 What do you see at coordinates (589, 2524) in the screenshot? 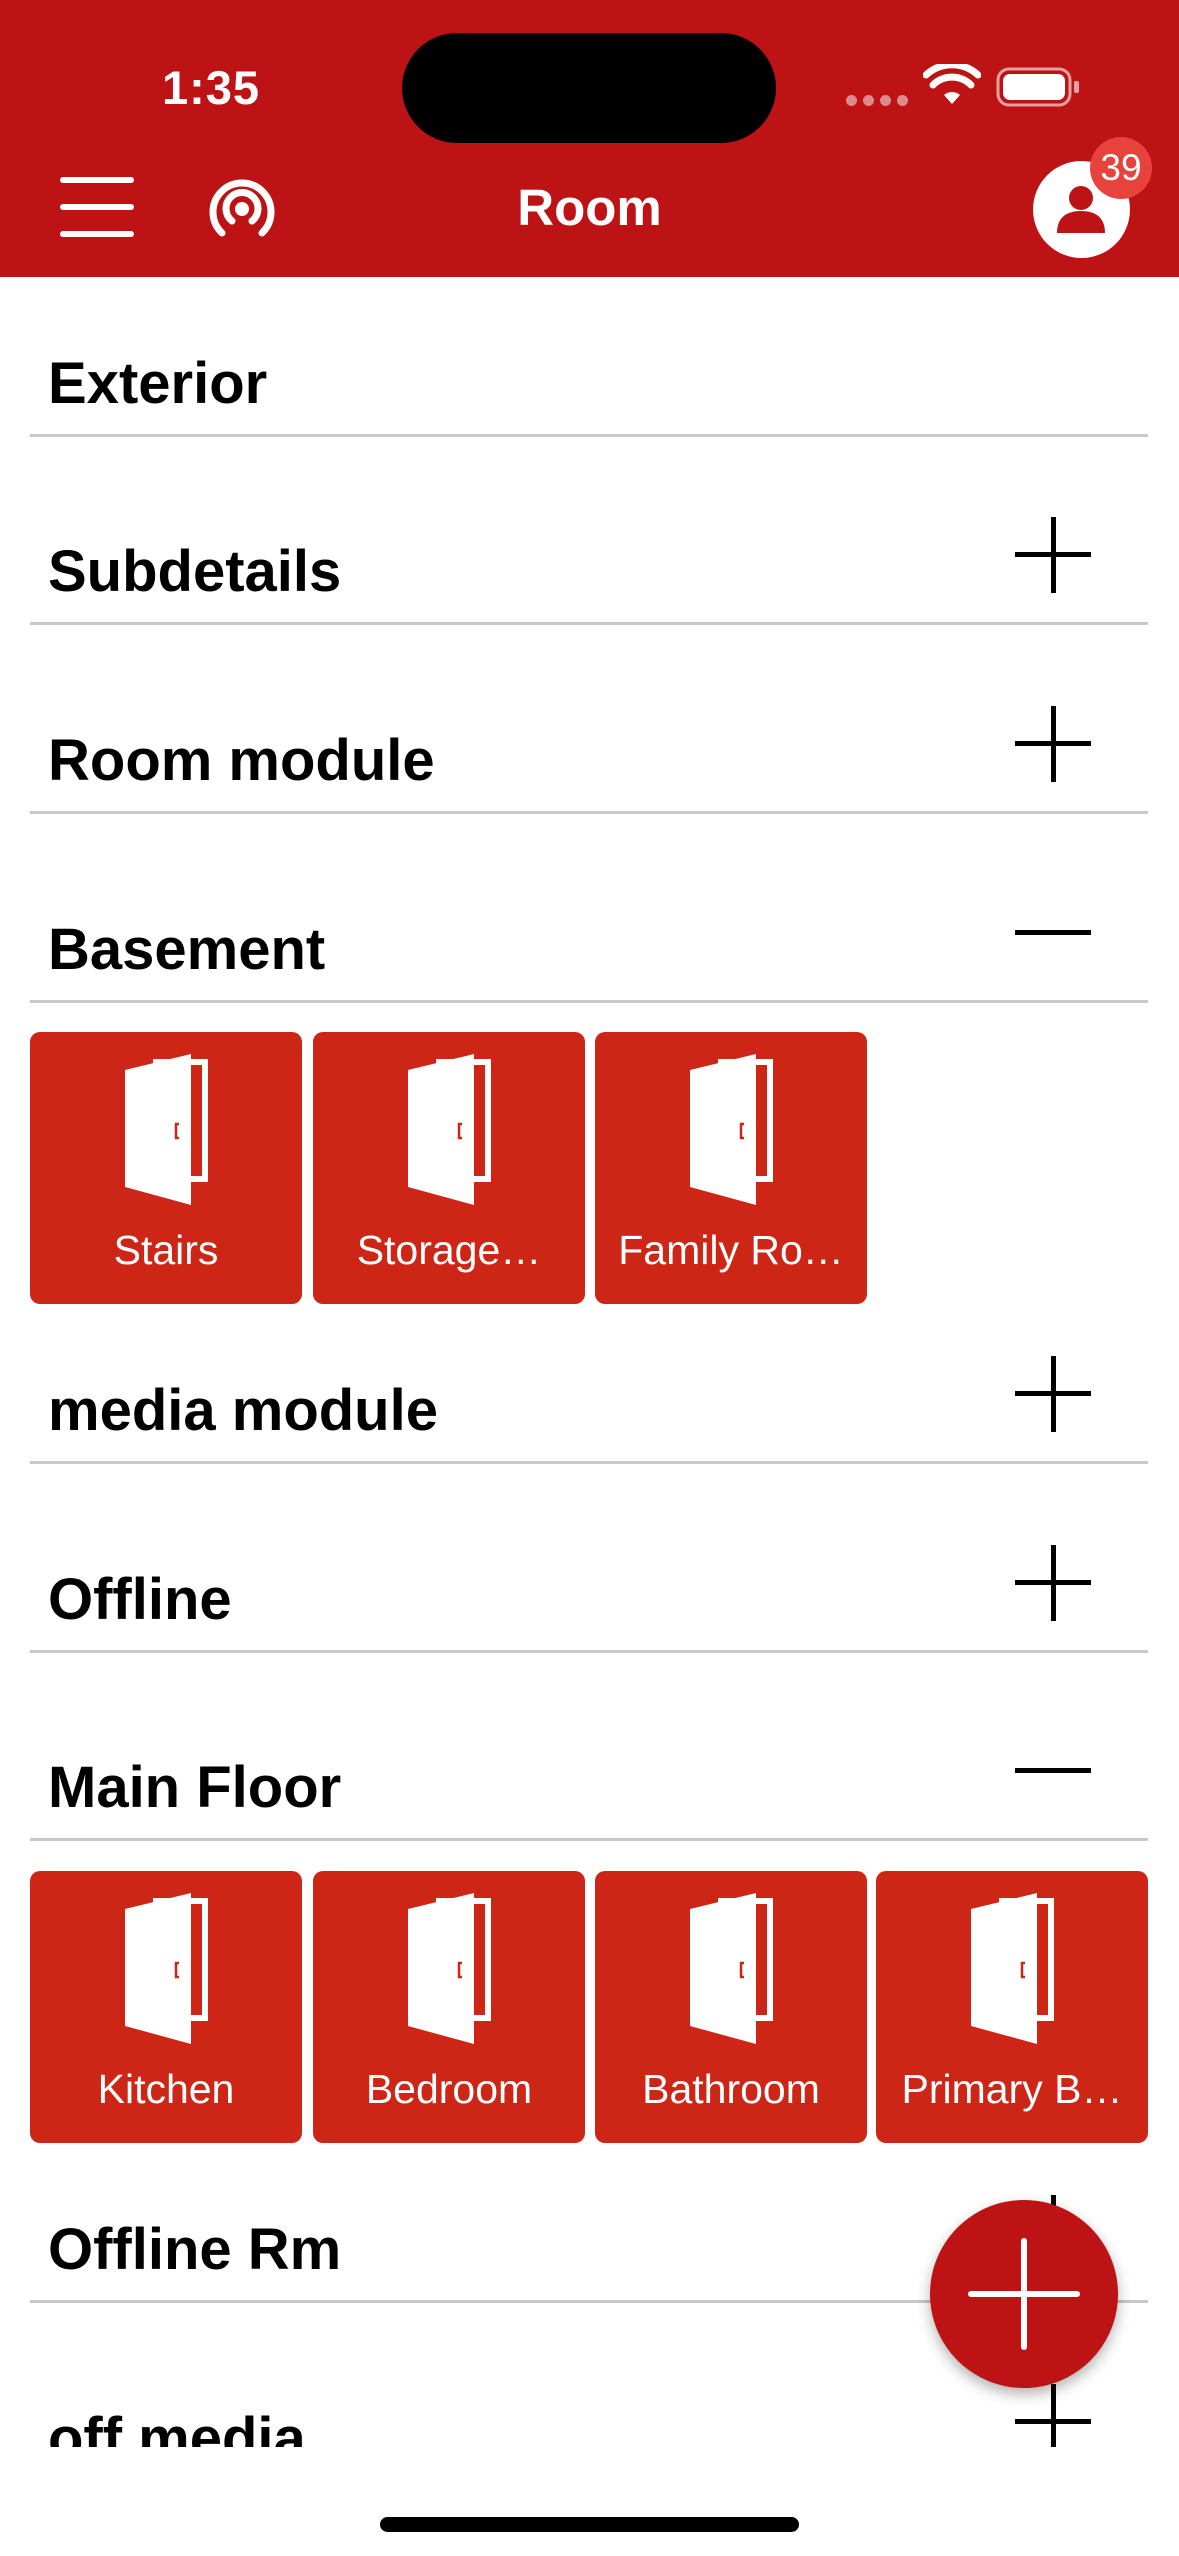
I see `home-indicator` at bounding box center [589, 2524].